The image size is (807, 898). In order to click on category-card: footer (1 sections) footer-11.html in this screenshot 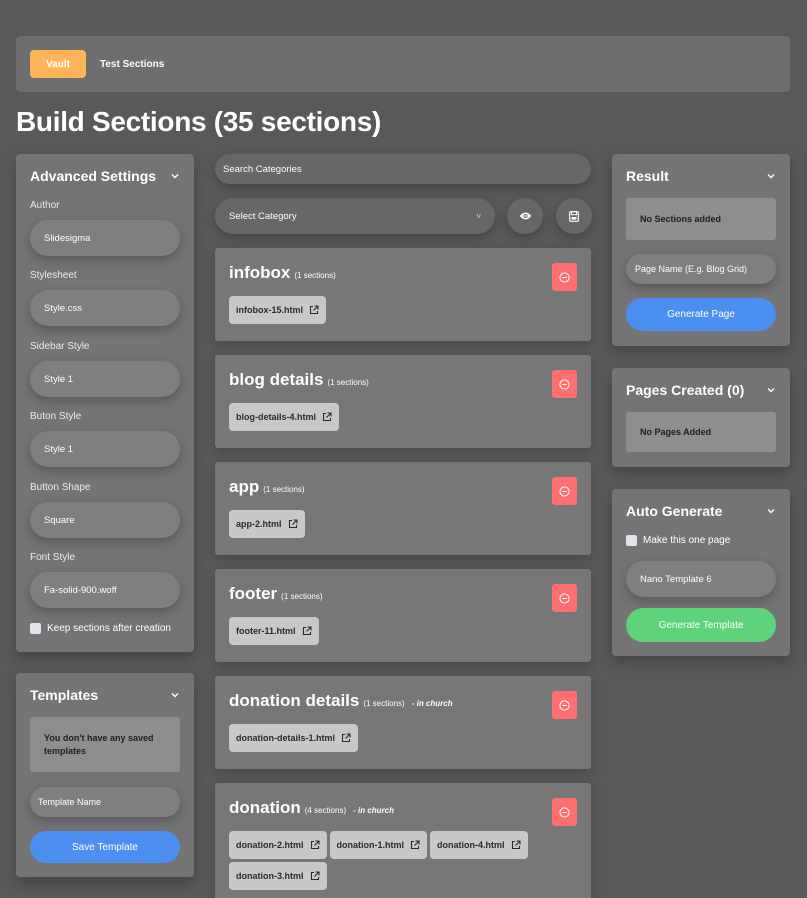, I will do `click(403, 615)`.